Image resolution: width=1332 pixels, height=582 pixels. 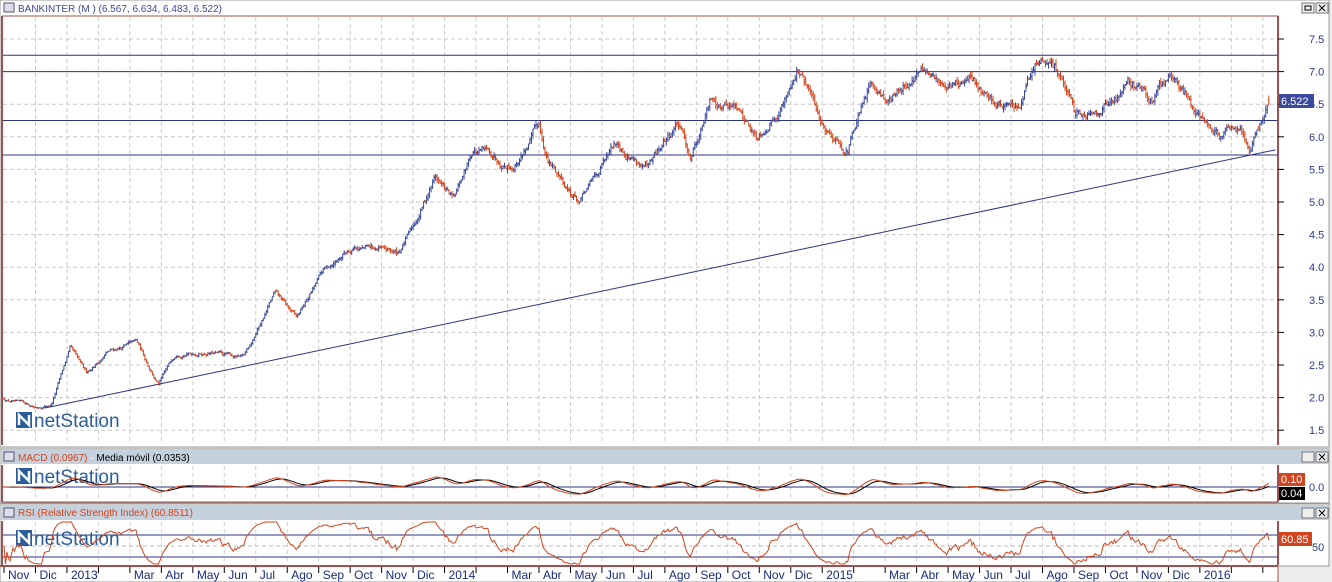 I want to click on y-tick-label: 5.5, so click(x=1316, y=170).